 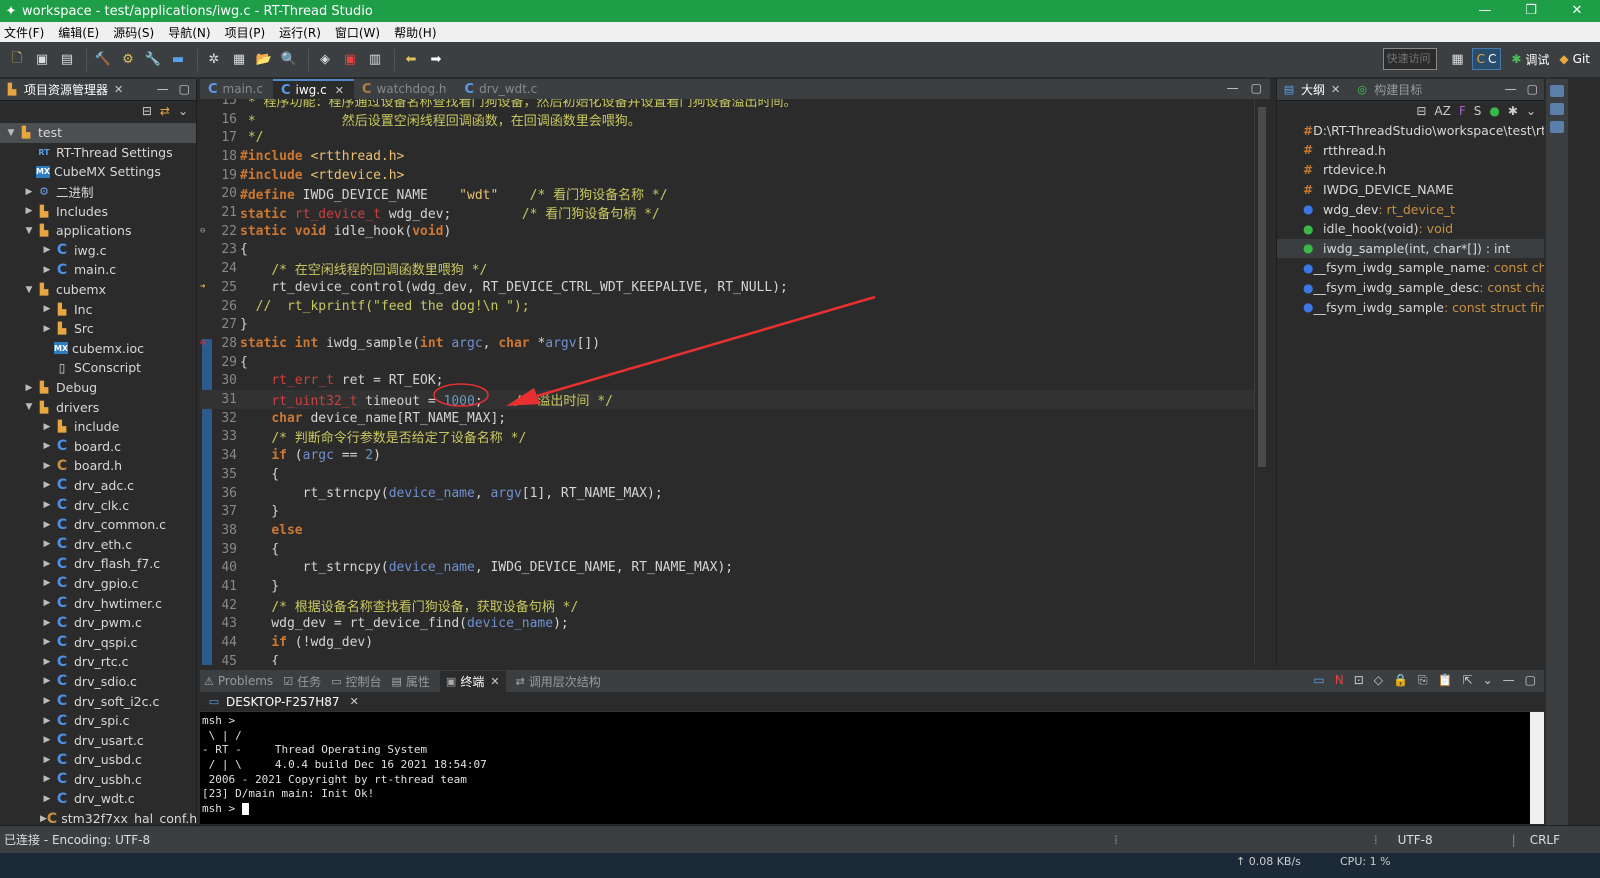 What do you see at coordinates (1310, 89) in the screenshot?
I see `outline-tab: ▤ 大纲 ✕` at bounding box center [1310, 89].